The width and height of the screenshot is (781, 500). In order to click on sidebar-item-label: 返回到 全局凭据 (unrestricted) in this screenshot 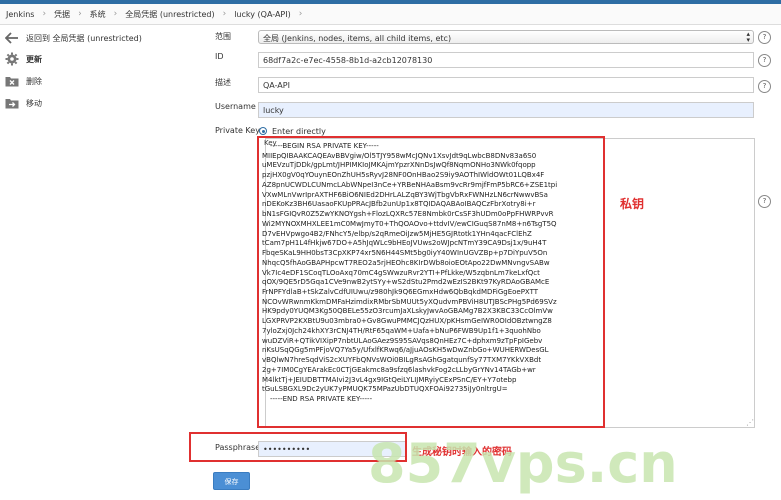, I will do `click(84, 38)`.